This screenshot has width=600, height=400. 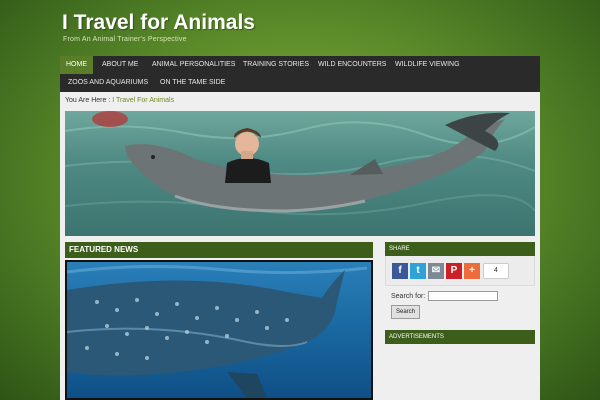 What do you see at coordinates (125, 39) in the screenshot?
I see `site-tagline: From An Animal Trainer's Perspective` at bounding box center [125, 39].